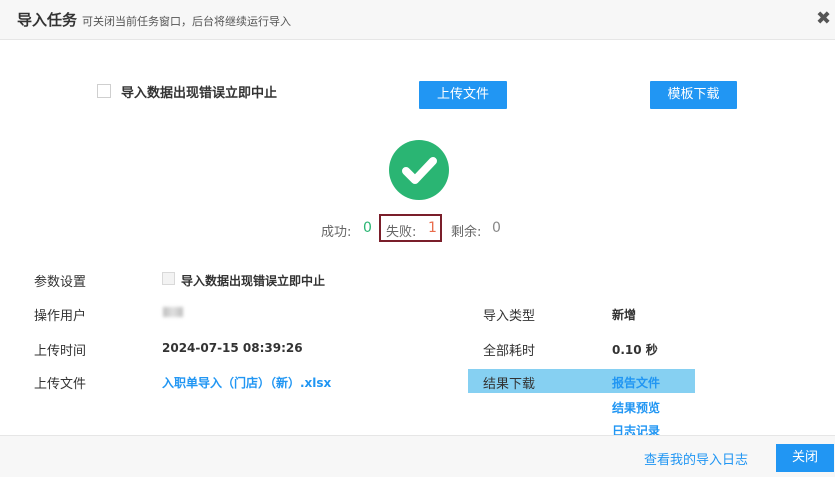 This screenshot has height=477, width=835. I want to click on dialog-subtitle: 可关闭当前任务窗口，后台将继续运行导入, so click(186, 21).